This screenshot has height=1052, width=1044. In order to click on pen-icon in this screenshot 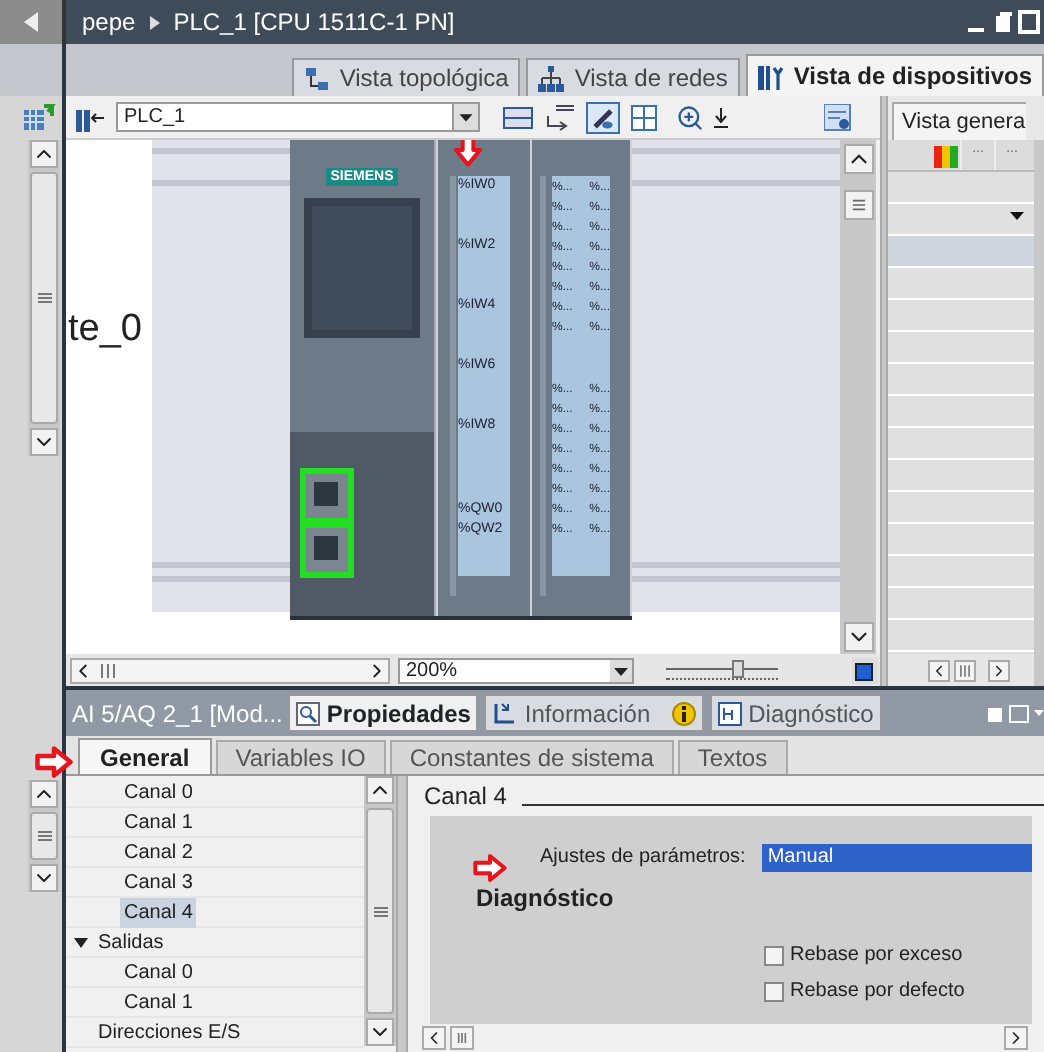, I will do `click(603, 117)`.